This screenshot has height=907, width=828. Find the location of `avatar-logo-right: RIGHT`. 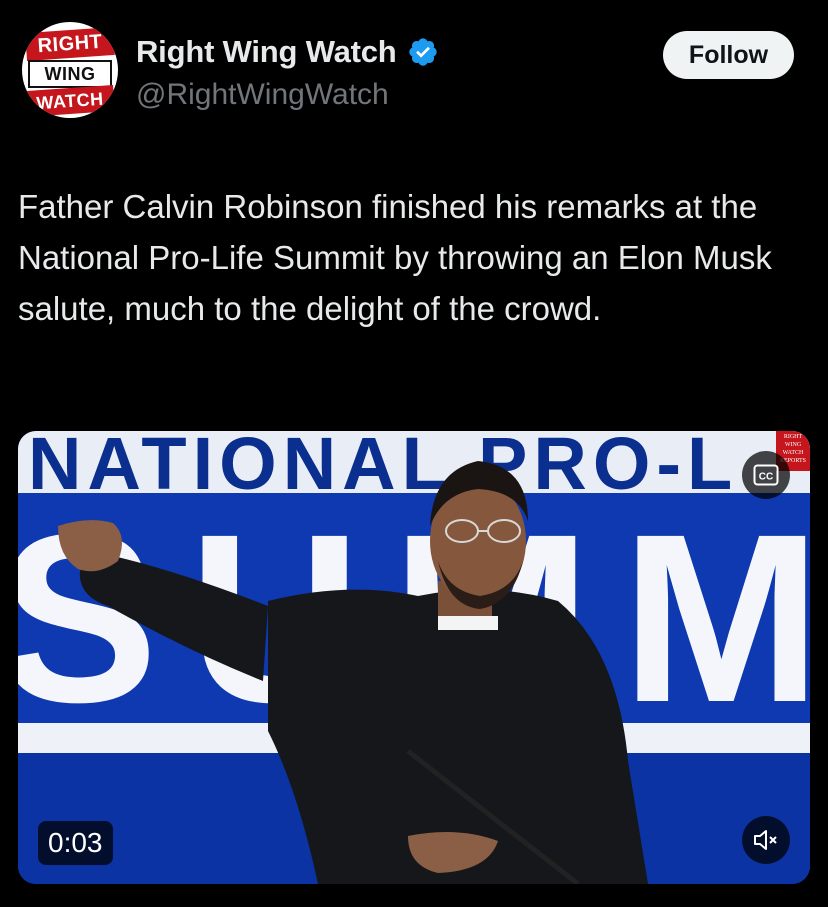

avatar-logo-right: RIGHT is located at coordinates (70, 44).